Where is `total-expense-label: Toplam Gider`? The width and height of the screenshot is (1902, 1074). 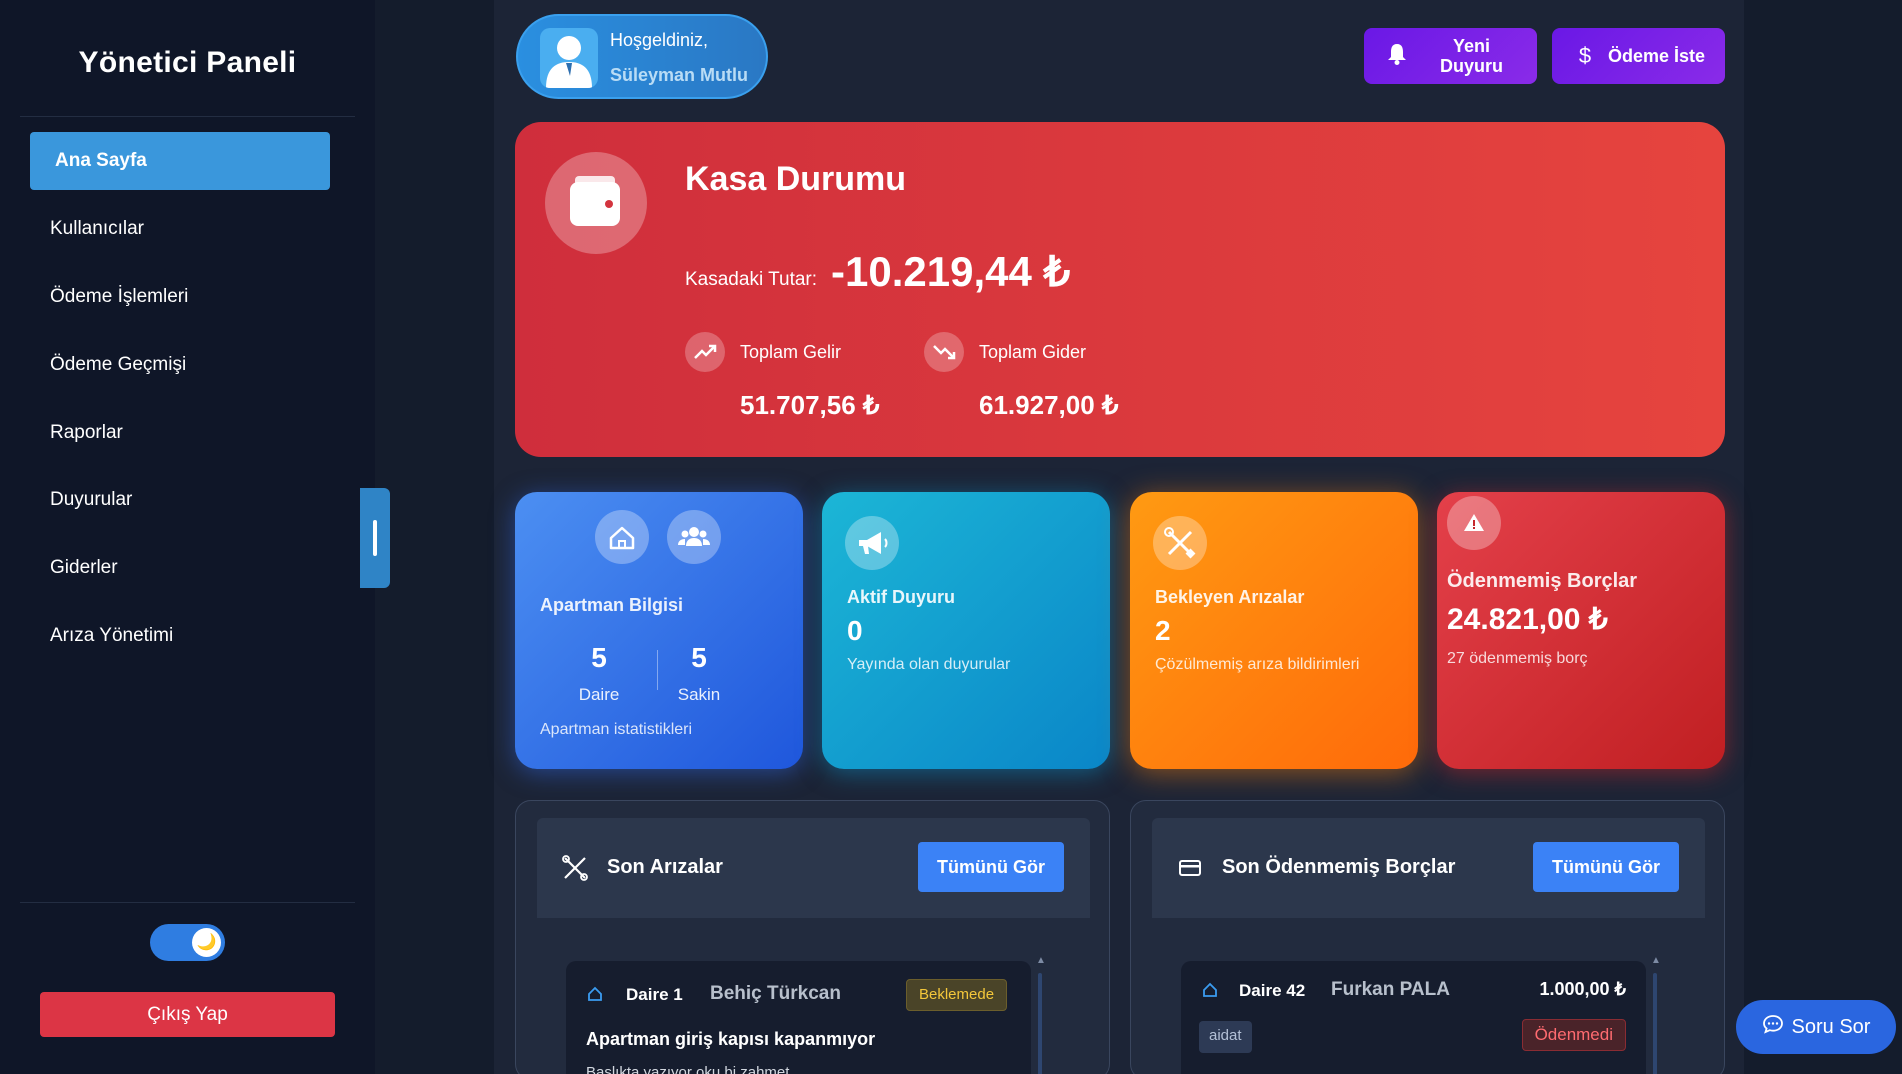
total-expense-label: Toplam Gider is located at coordinates (1033, 352).